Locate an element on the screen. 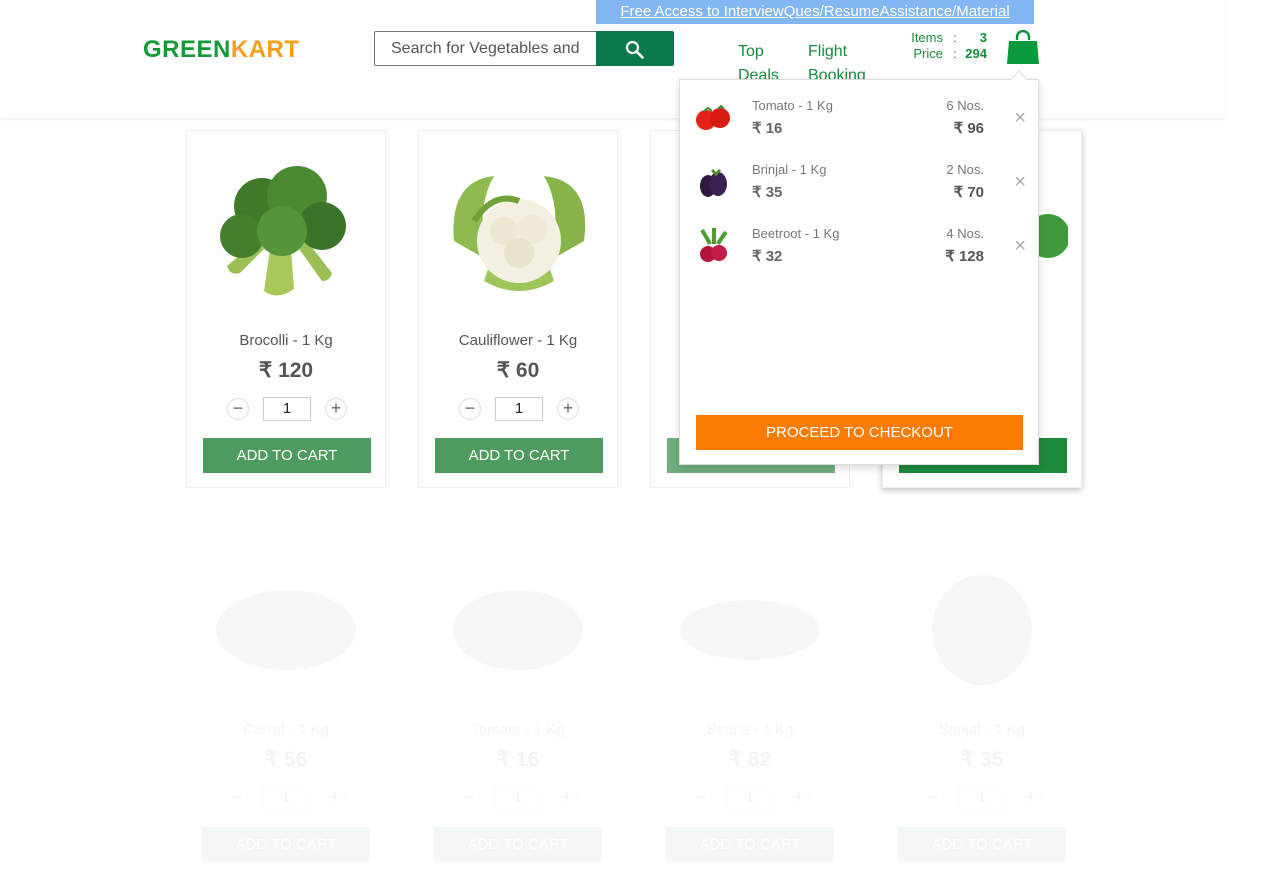 This screenshot has height=884, width=1284. cart-item-qty: 4 Nos. is located at coordinates (965, 233).